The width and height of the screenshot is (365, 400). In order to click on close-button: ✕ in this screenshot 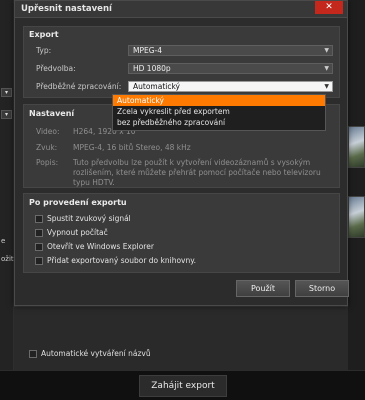, I will do `click(329, 7)`.